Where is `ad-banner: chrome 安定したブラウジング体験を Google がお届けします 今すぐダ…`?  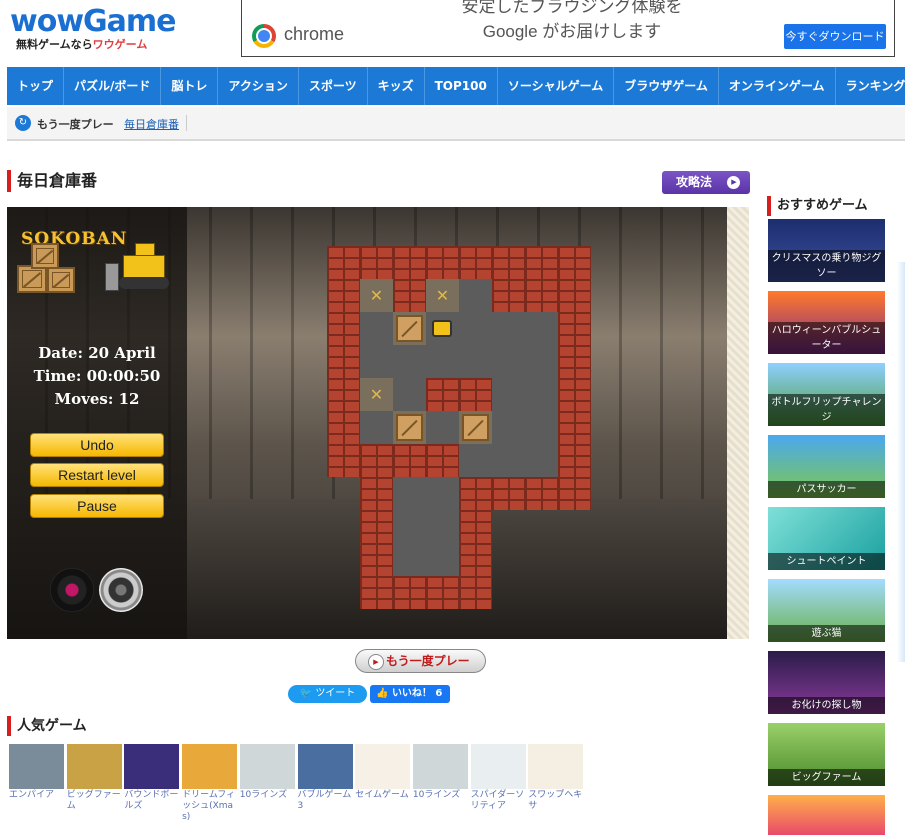 ad-banner: chrome 安定したブラウジング体験を Google がお届けします 今すぐダ… is located at coordinates (568, 28).